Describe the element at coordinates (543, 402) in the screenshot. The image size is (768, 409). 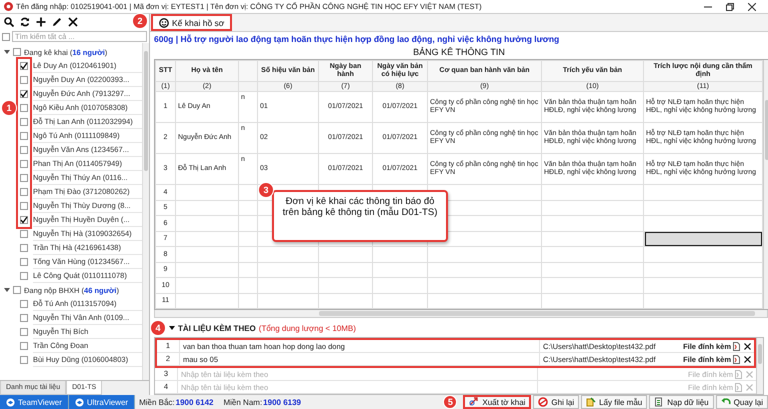
I see `no-sign-icon` at that location.